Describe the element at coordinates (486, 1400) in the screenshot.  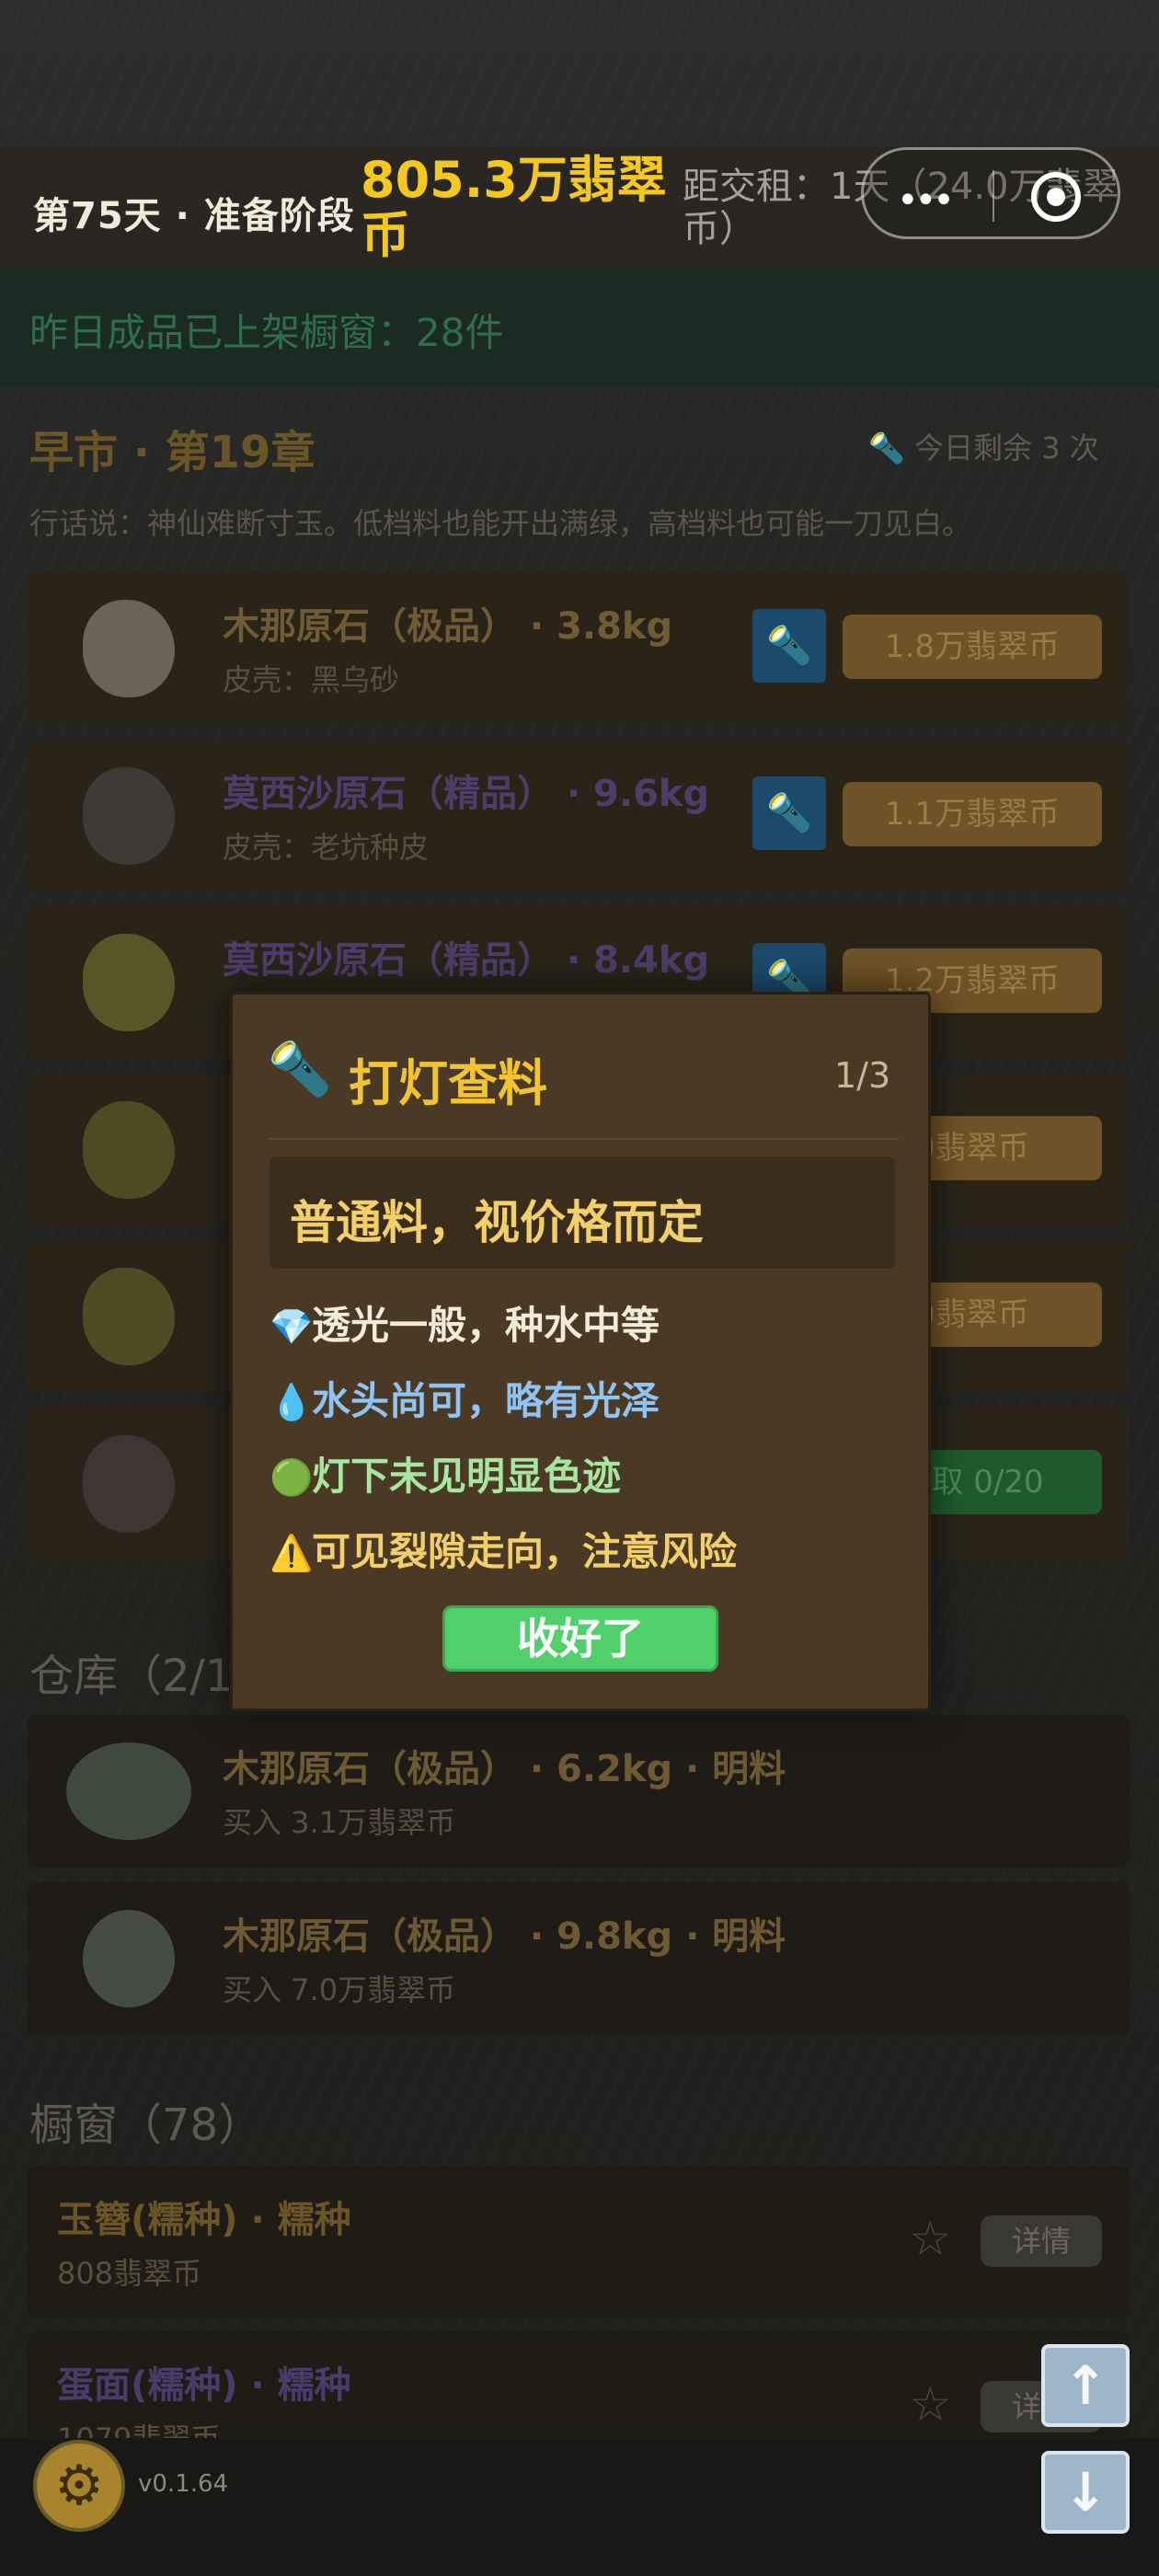
I see `hint-text: 水头尚可，略有光泽` at that location.